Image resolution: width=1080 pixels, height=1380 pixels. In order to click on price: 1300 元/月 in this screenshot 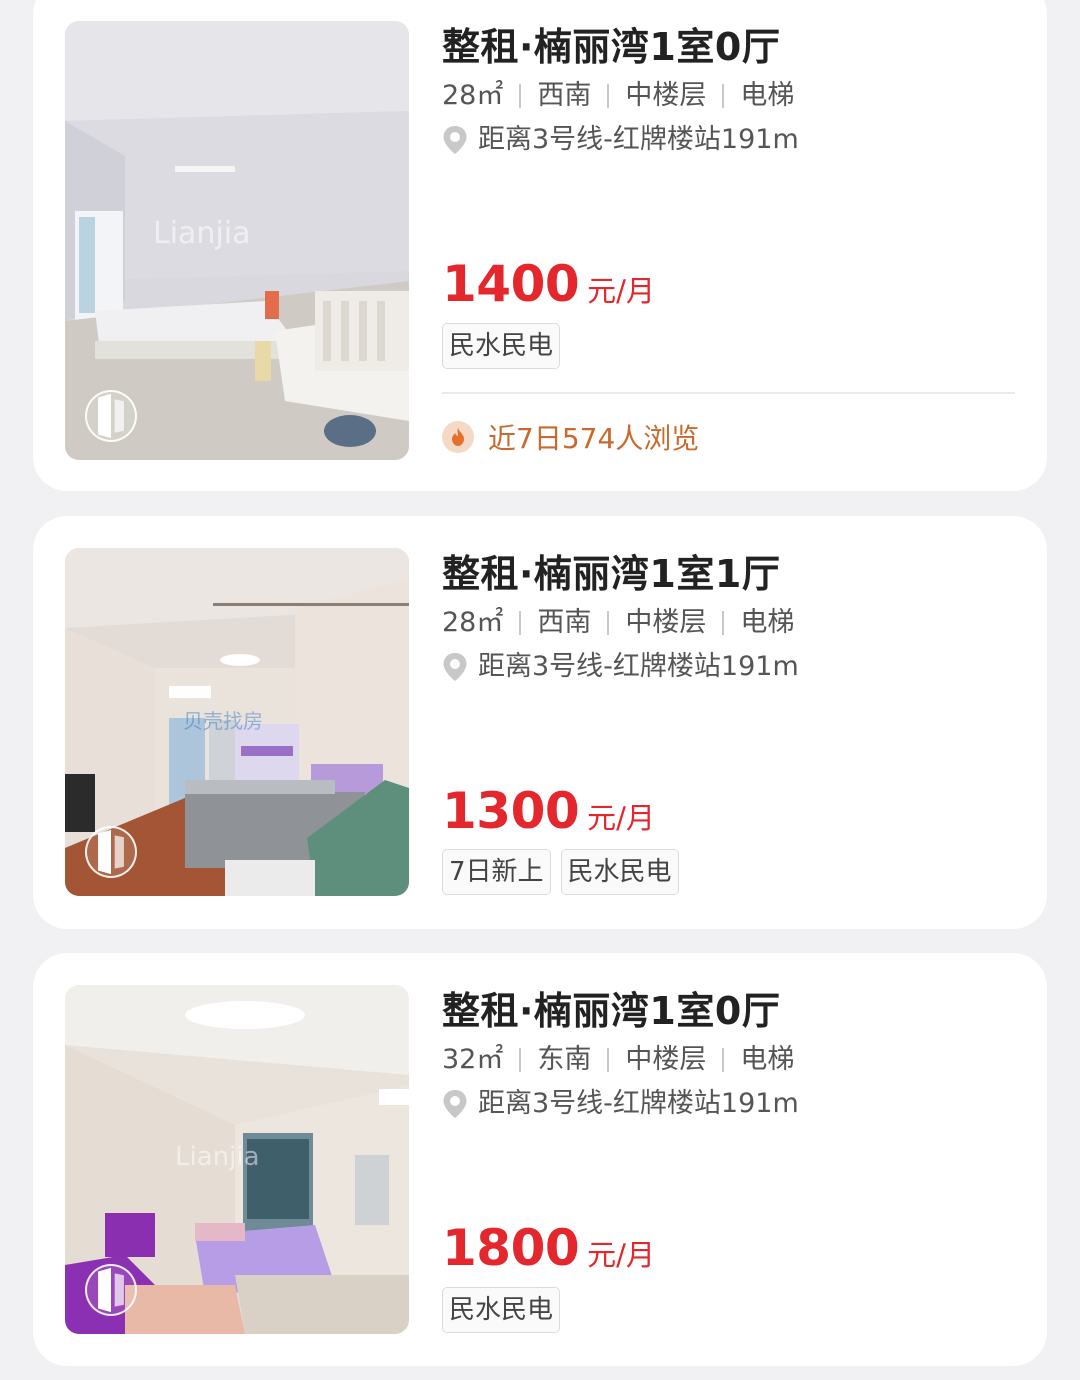, I will do `click(548, 811)`.